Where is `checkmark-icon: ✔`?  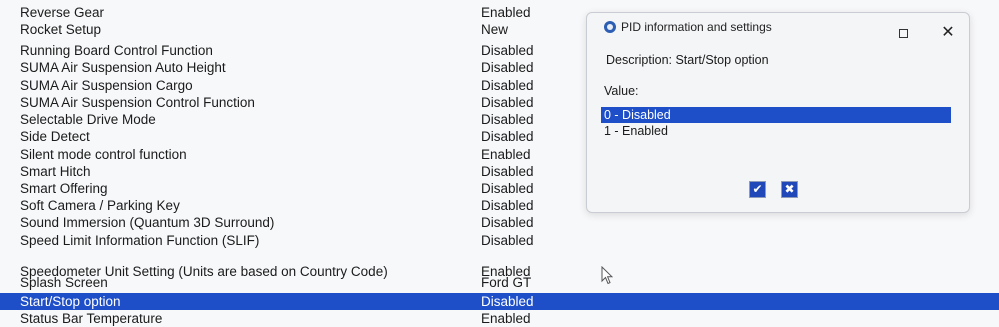
checkmark-icon: ✔ is located at coordinates (757, 189).